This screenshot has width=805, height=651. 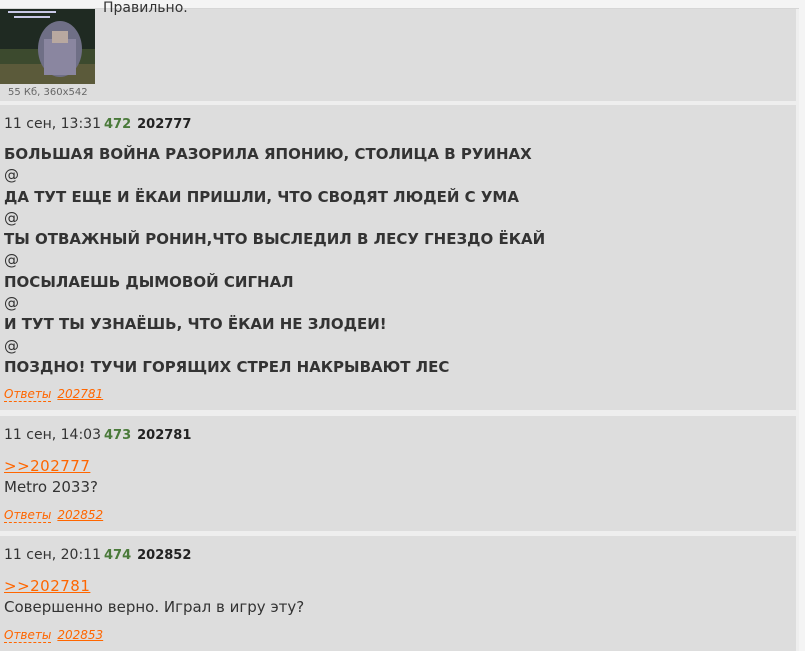 What do you see at coordinates (145, 8) in the screenshot?
I see `post-text: Правильно.` at bounding box center [145, 8].